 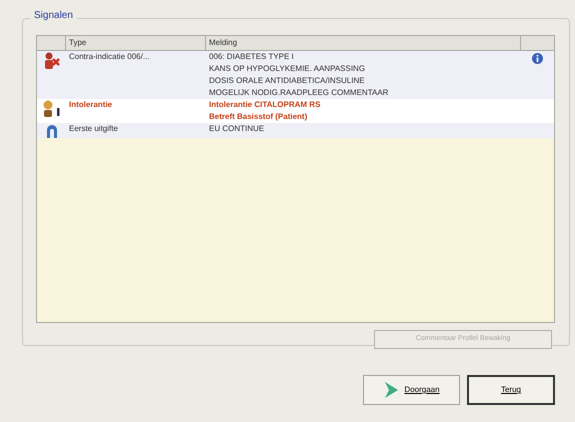 I want to click on proceed-button: Doorgaan, so click(x=411, y=390).